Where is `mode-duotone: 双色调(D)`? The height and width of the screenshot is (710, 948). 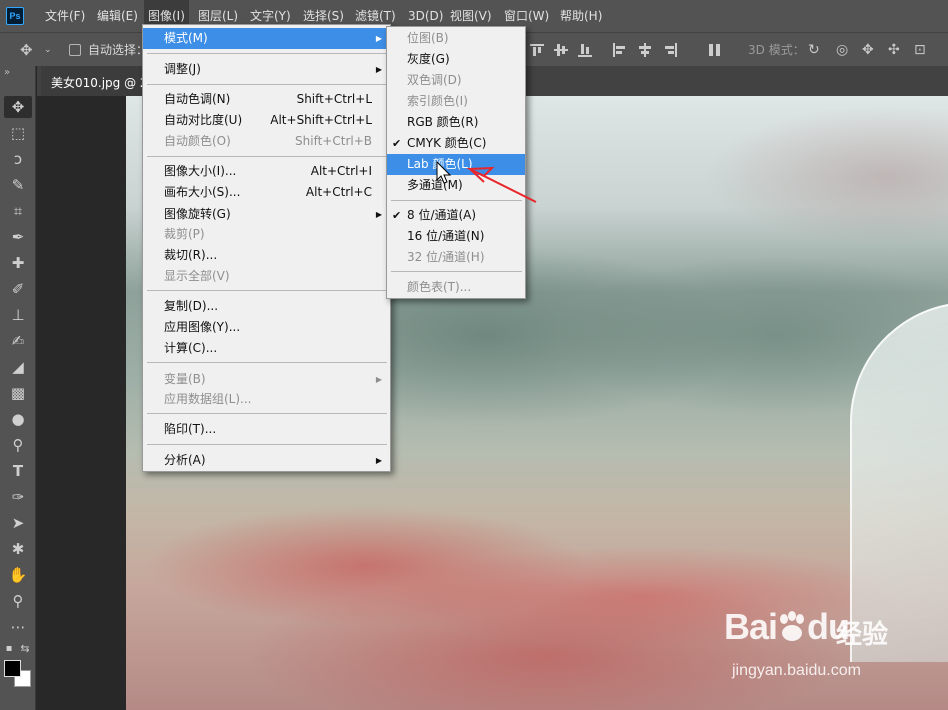 mode-duotone: 双色调(D) is located at coordinates (456, 80).